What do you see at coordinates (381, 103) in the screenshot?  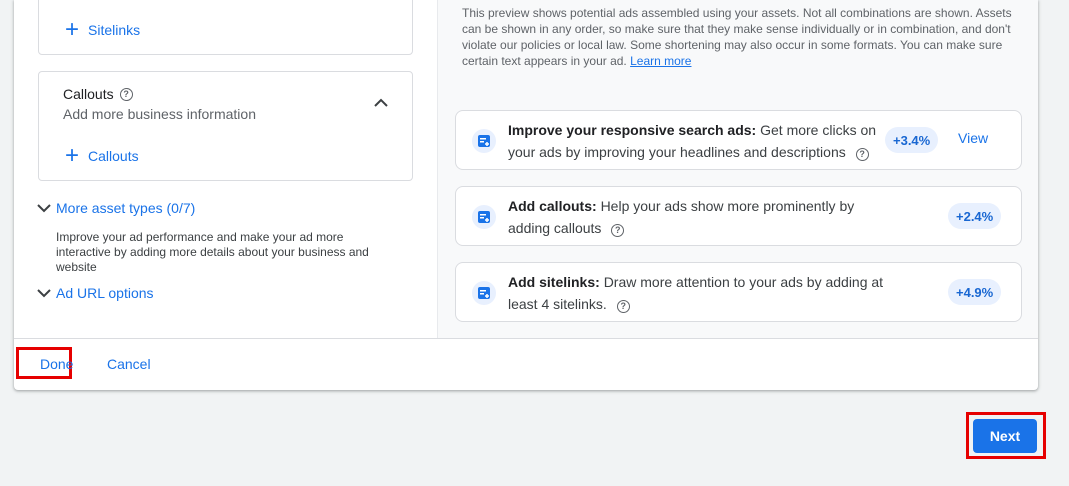 I see `chevron-up-icon` at bounding box center [381, 103].